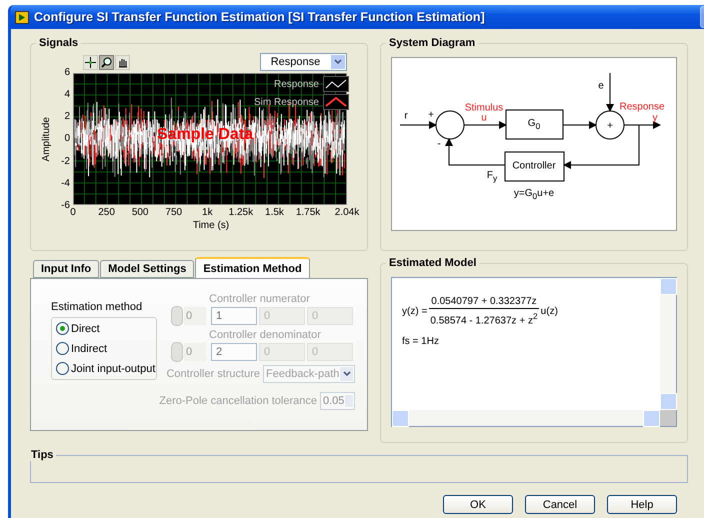  What do you see at coordinates (526, 418) in the screenshot?
I see `horizontal-scrollbar` at bounding box center [526, 418].